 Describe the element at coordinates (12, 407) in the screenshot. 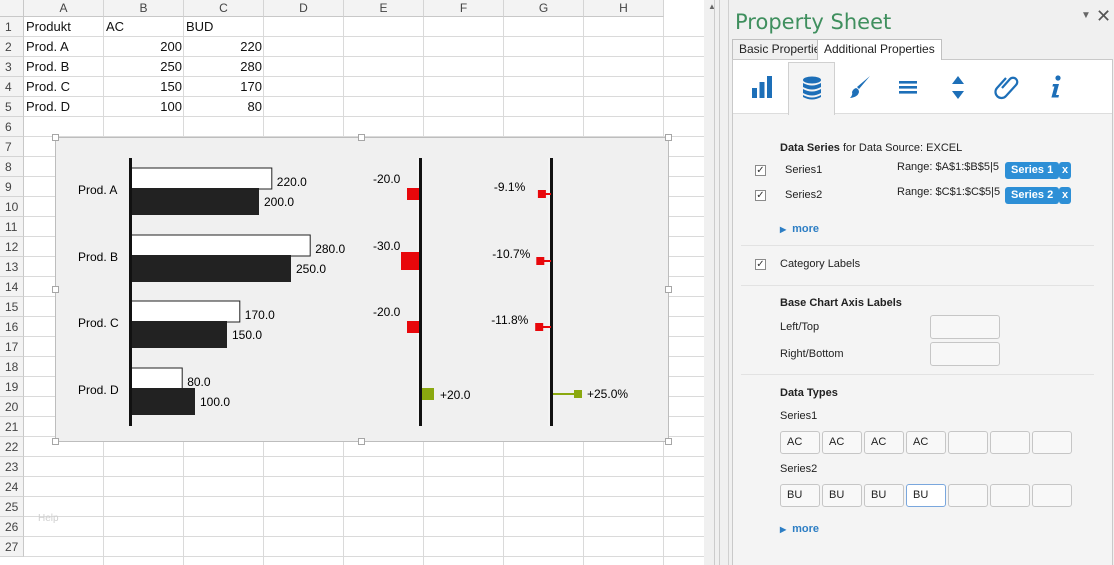

I see `row-header-20: 20` at that location.